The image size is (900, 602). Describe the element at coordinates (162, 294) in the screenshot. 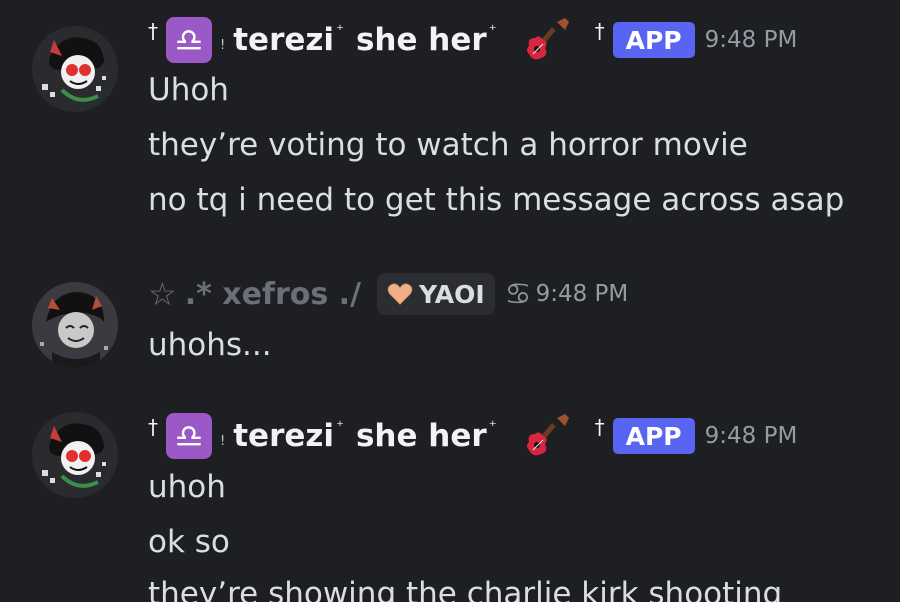

I see `star-icon: ☆` at that location.